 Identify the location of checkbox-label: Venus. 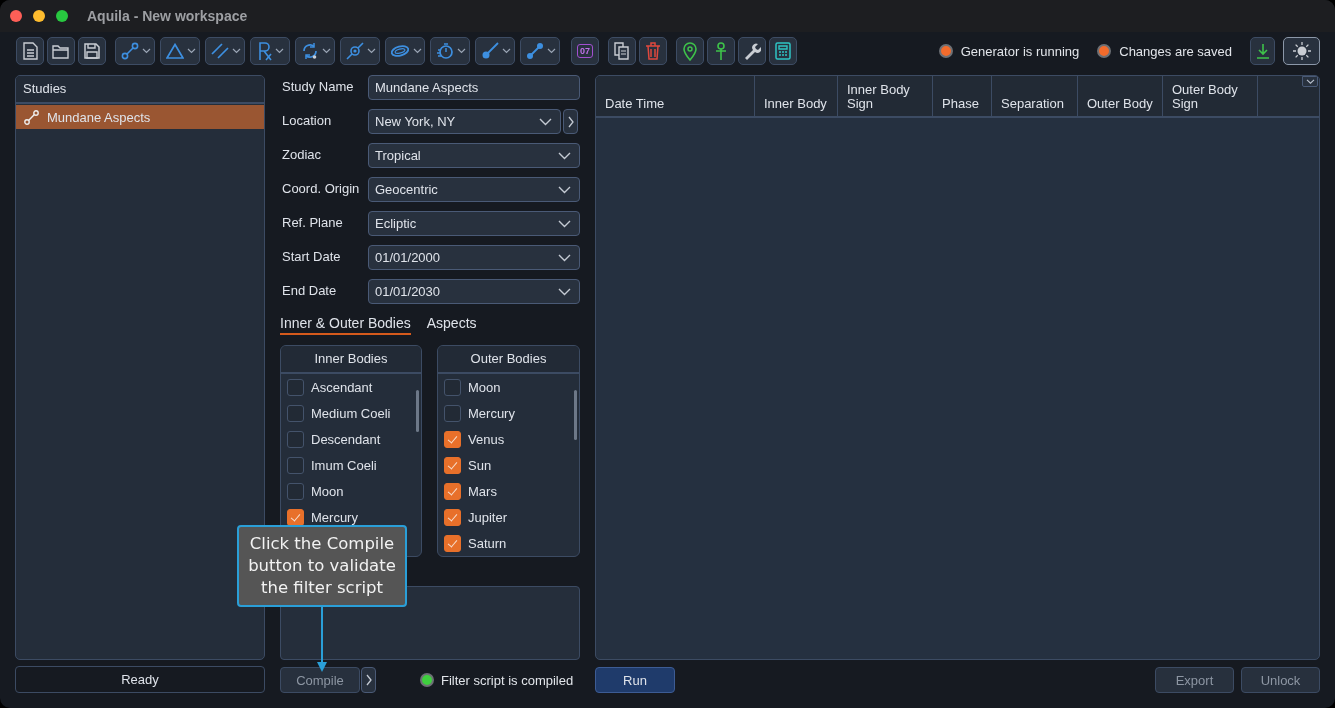
(486, 439).